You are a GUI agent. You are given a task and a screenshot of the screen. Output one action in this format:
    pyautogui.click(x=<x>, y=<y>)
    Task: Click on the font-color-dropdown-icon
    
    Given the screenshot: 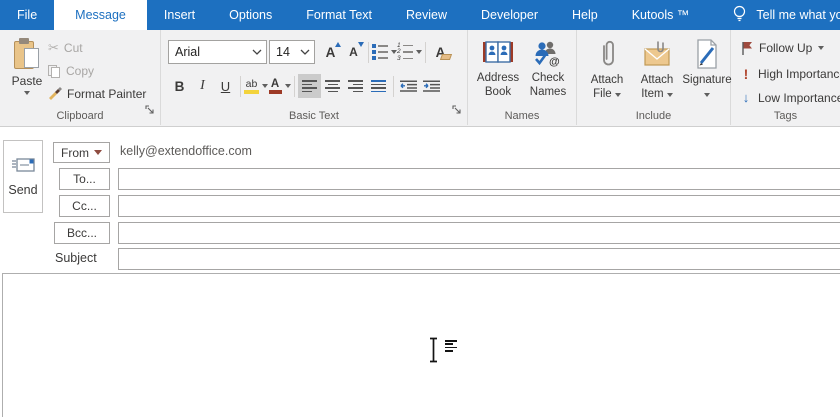 What is the action you would take?
    pyautogui.click(x=287, y=86)
    